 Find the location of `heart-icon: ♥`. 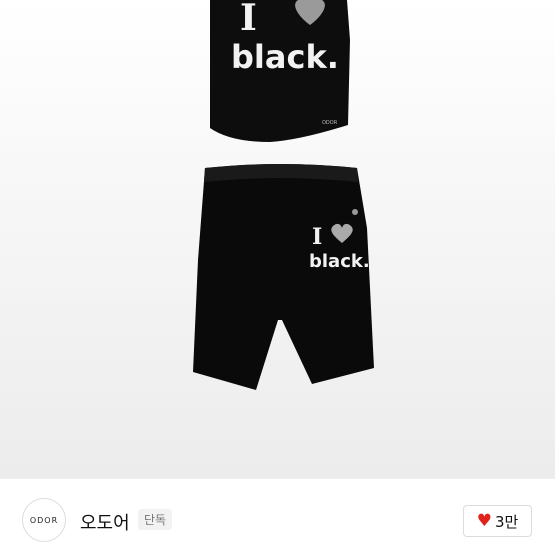

heart-icon: ♥ is located at coordinates (484, 520).